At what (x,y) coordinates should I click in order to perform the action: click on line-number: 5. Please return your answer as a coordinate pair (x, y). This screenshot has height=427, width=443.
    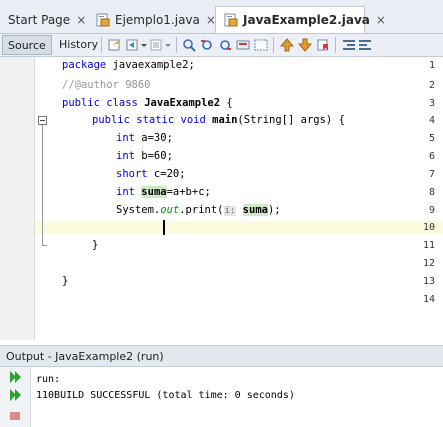
    Looking at the image, I should click on (431, 138).